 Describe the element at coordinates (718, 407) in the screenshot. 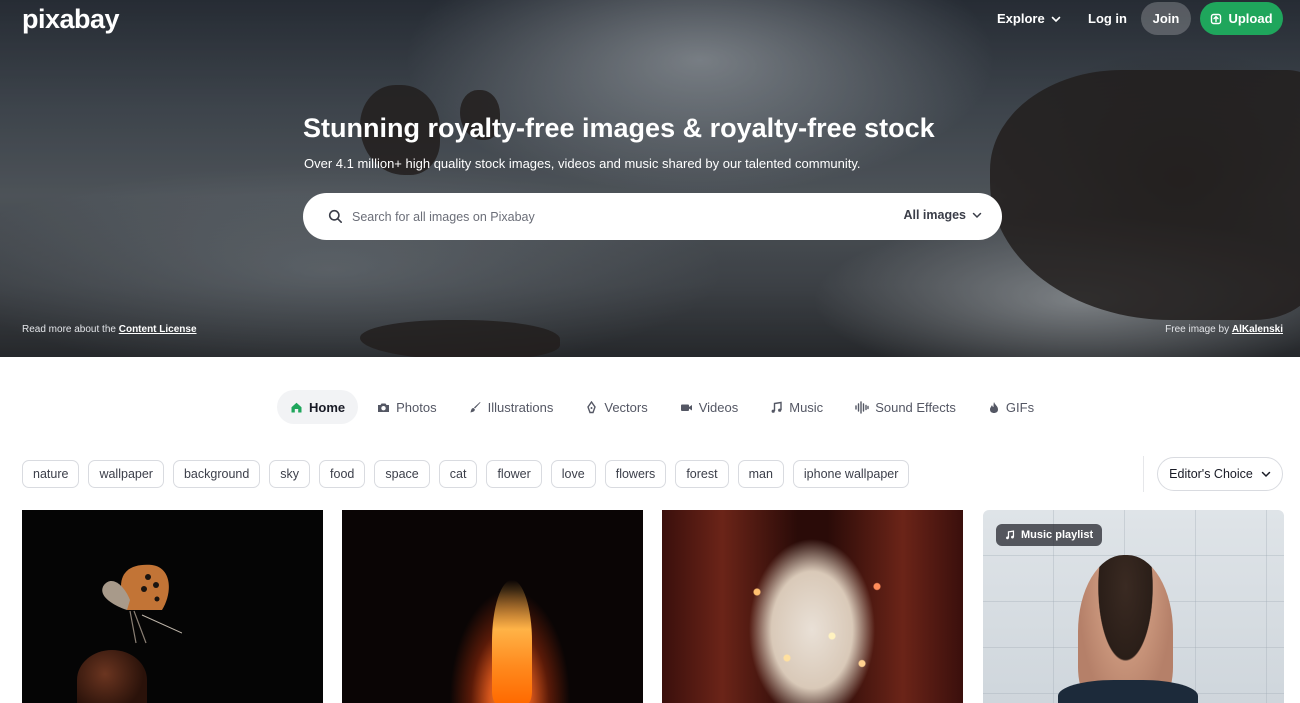

I see `tab-label: Videos` at that location.